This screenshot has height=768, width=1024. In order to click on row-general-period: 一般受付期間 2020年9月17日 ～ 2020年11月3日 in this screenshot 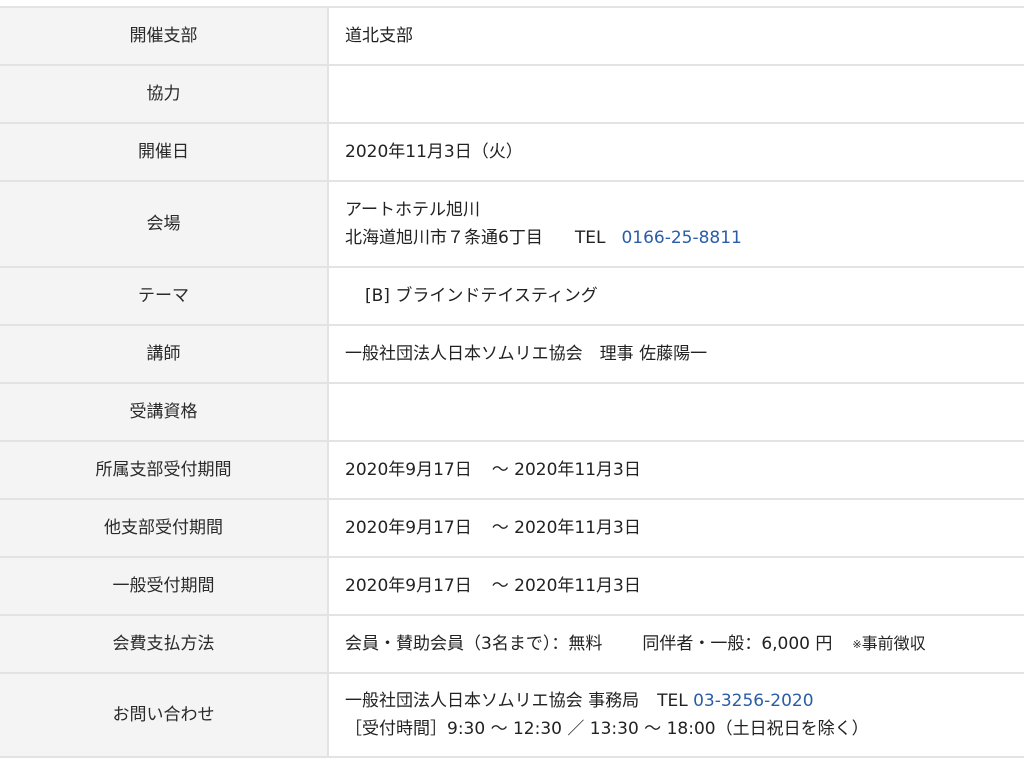, I will do `click(512, 586)`.